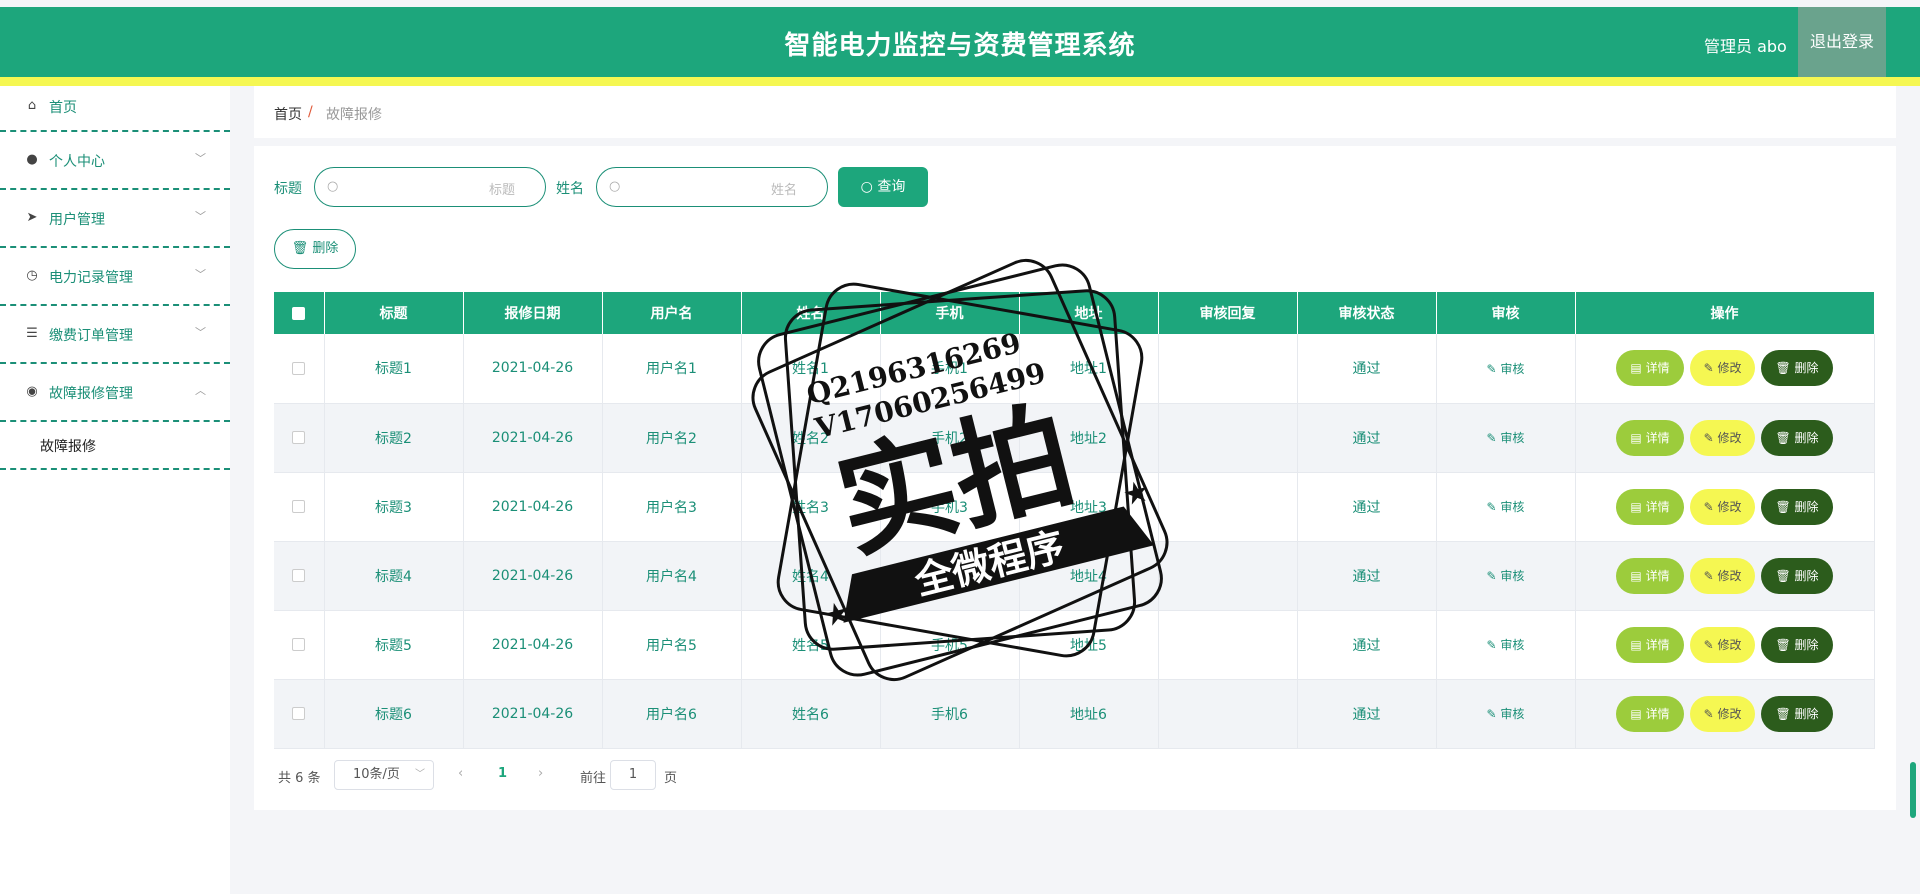 The image size is (1920, 894). I want to click on cell-audit: ✎ 审核, so click(1506, 576).